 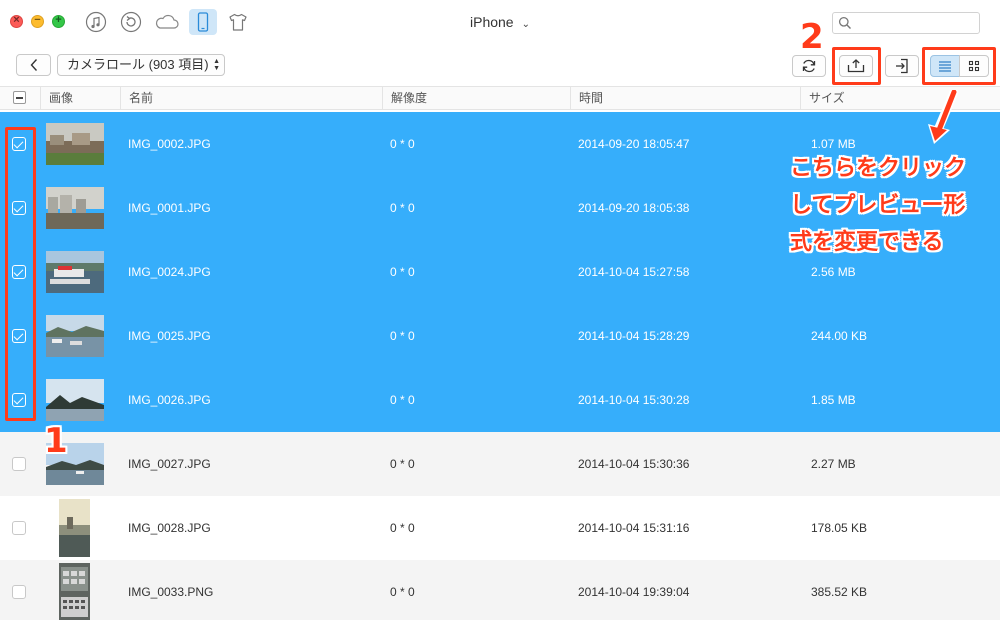 What do you see at coordinates (634, 400) in the screenshot?
I see `timestamp: 2014-10-04 15:30:28` at bounding box center [634, 400].